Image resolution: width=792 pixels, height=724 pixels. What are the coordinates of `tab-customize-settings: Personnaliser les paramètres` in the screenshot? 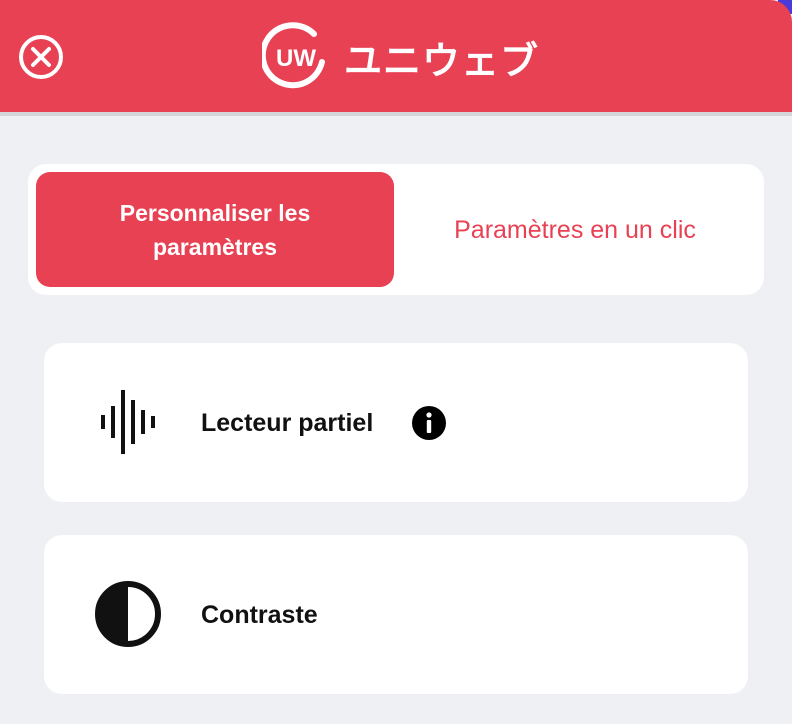 It's located at (215, 229).